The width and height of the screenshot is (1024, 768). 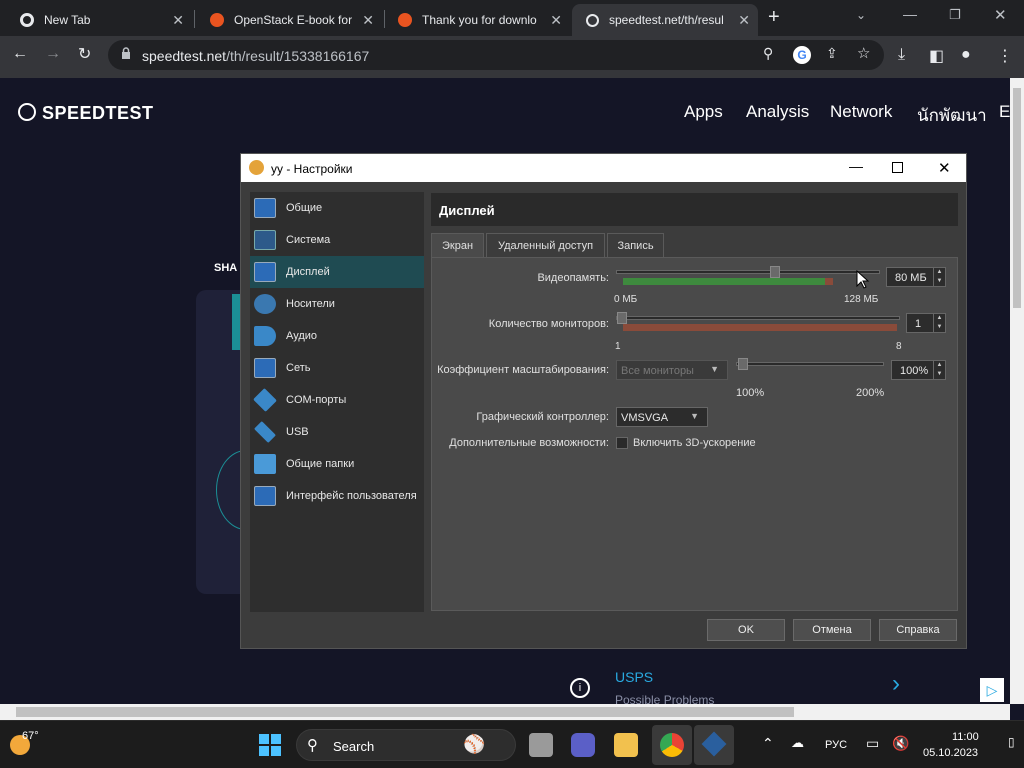 What do you see at coordinates (1017, 391) in the screenshot?
I see `vertical-scrollbar` at bounding box center [1017, 391].